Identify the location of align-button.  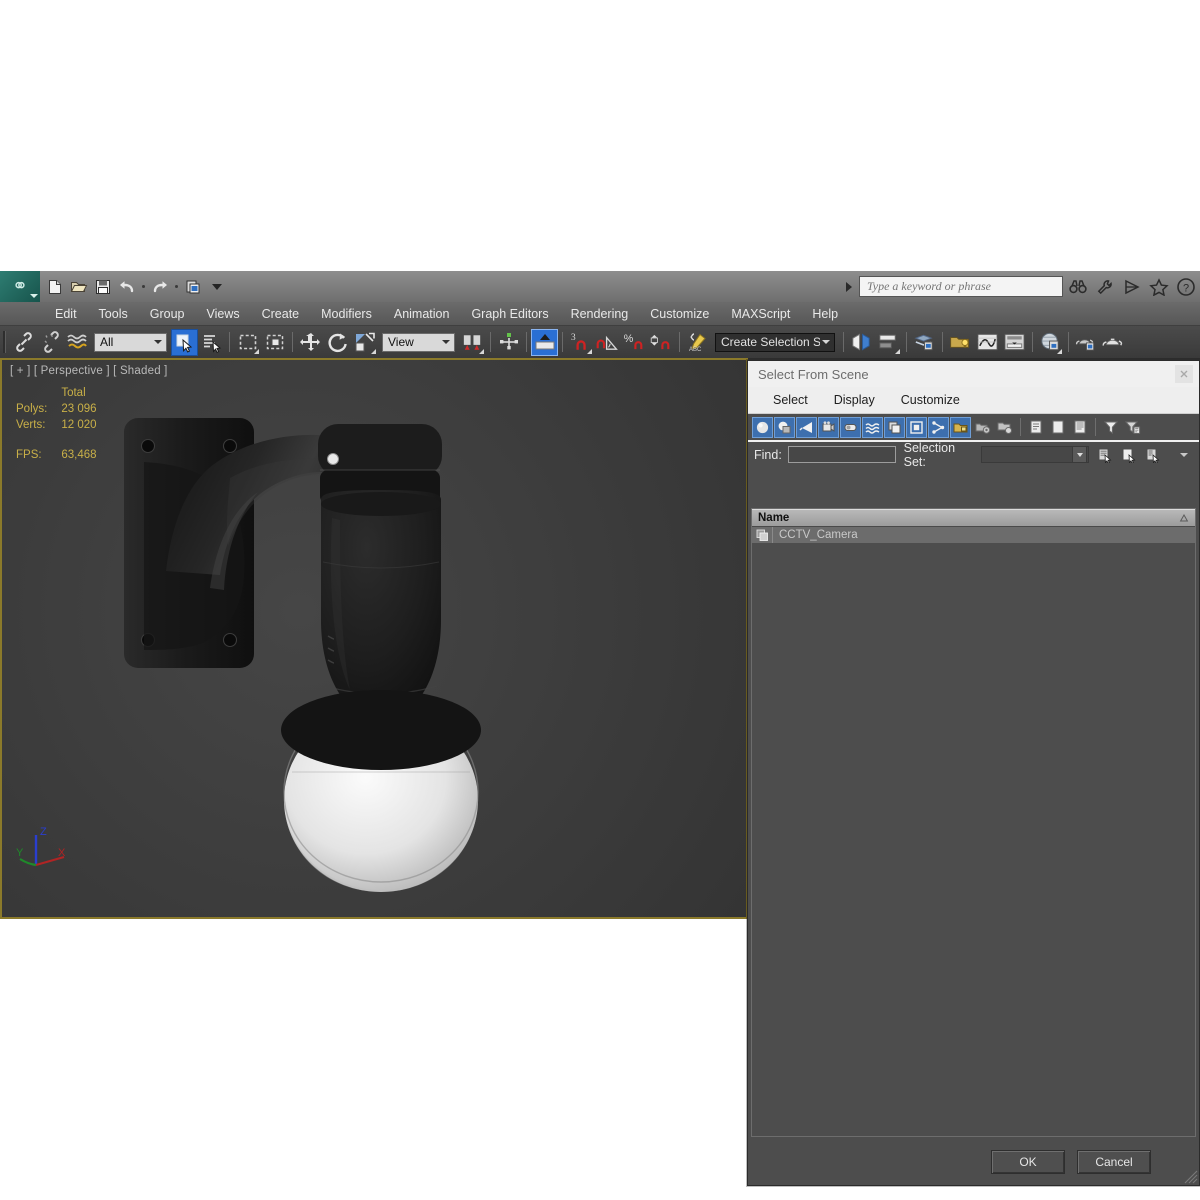
(888, 342).